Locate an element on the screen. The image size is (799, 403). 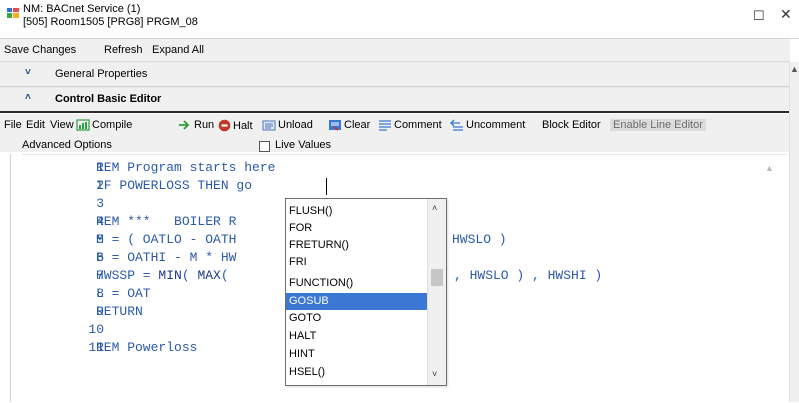
autocomplete-item: FRETURN() is located at coordinates (356, 245).